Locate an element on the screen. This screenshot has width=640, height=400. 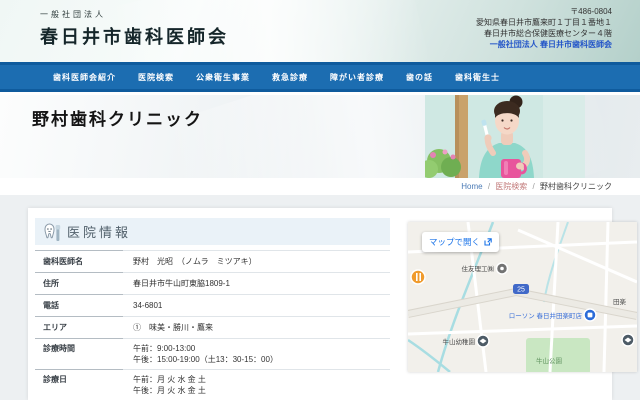
route-number-badge: 25 is located at coordinates (521, 290).